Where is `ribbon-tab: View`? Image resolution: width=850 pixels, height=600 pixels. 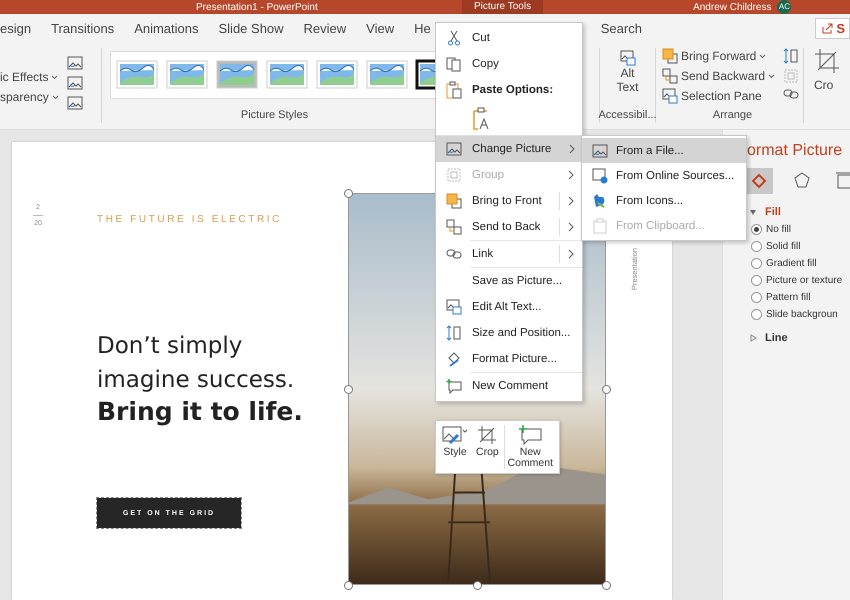 ribbon-tab: View is located at coordinates (380, 28).